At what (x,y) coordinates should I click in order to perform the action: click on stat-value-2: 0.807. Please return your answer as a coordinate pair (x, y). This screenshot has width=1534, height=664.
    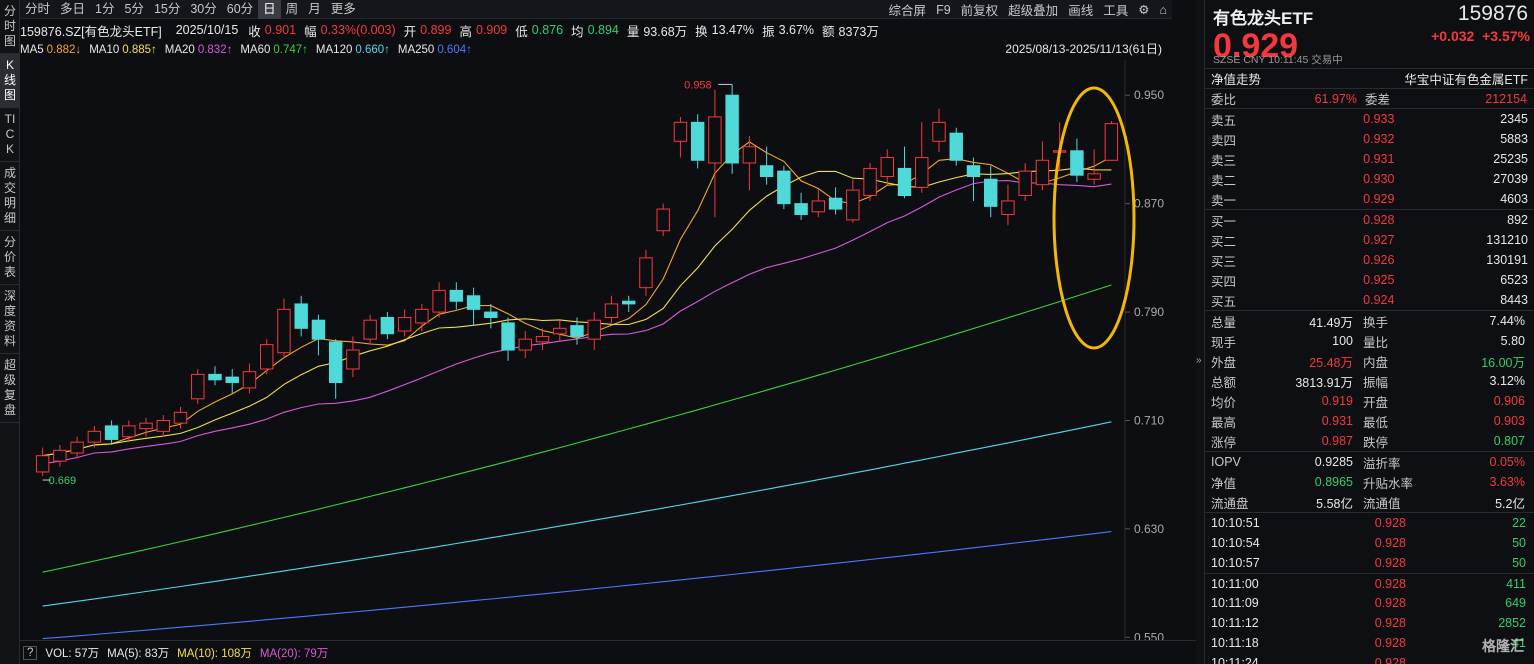
    Looking at the image, I should click on (1509, 441).